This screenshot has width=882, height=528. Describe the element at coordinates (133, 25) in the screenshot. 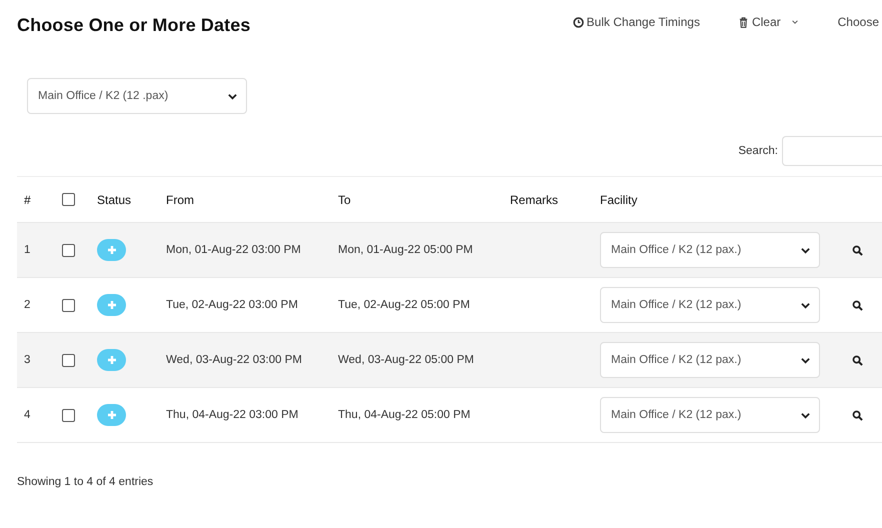

I see `page-title: Choose One or More Dates` at that location.